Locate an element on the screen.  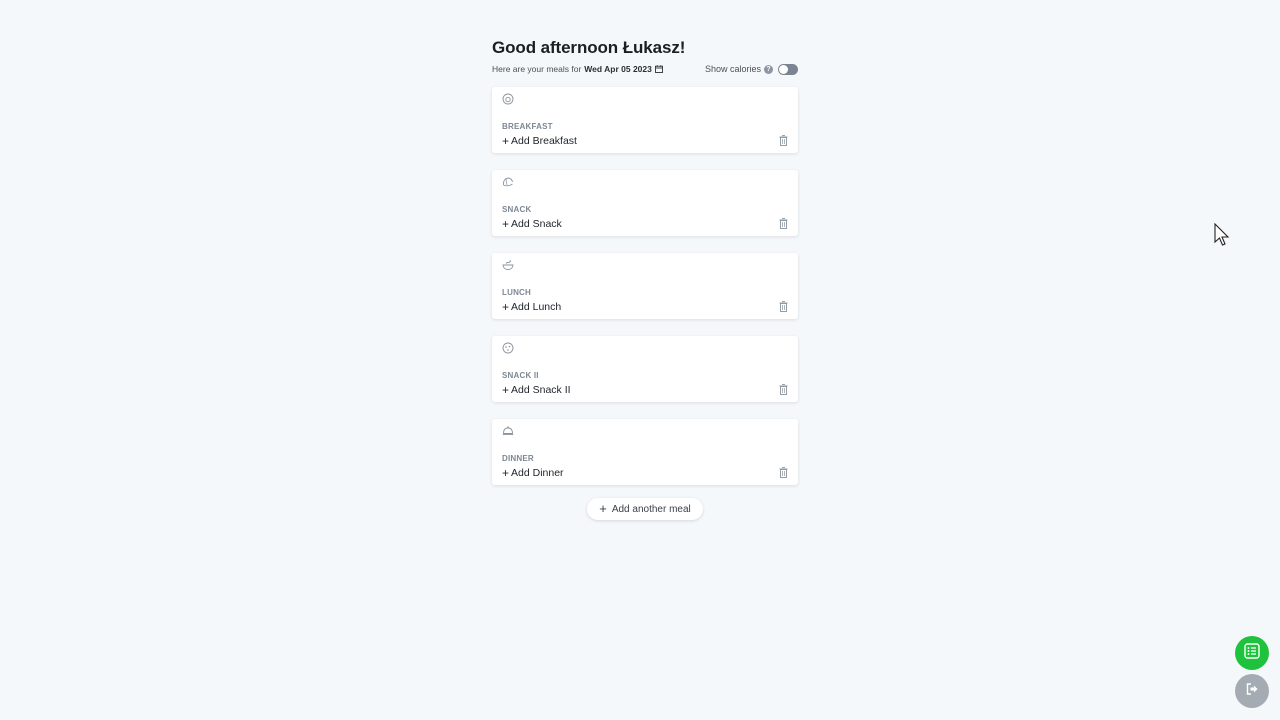
show-calories-control: Show calories ? is located at coordinates (751, 69).